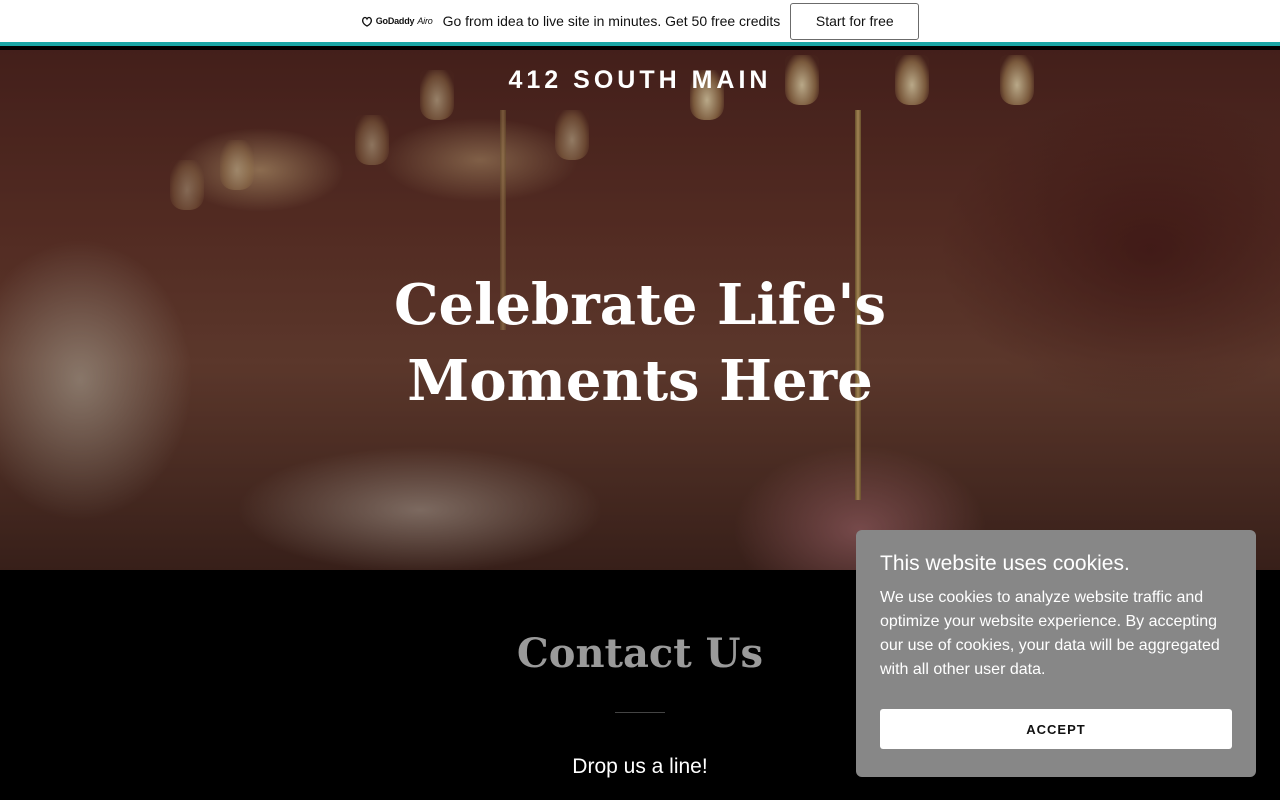 The image size is (1280, 800). What do you see at coordinates (366, 21) in the screenshot?
I see `godaddy-icon` at bounding box center [366, 21].